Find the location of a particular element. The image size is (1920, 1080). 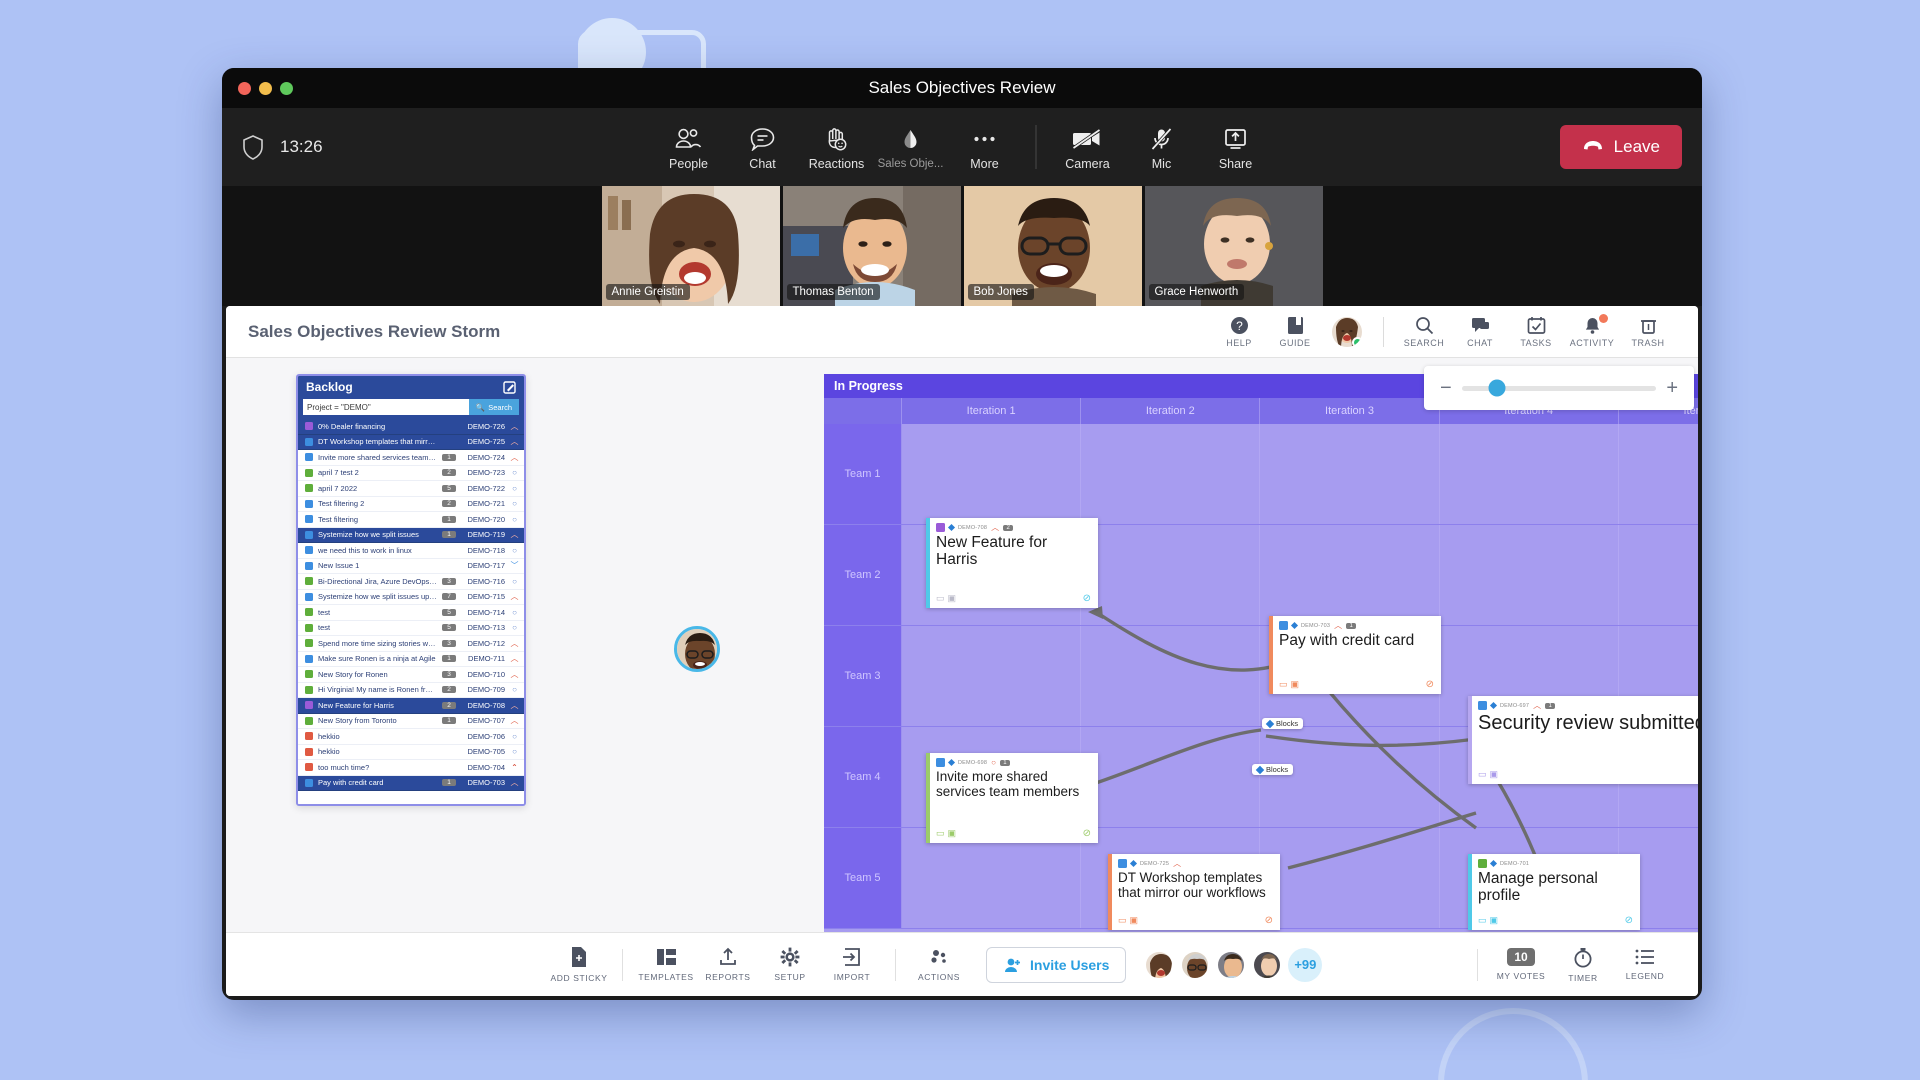

add-sticky-button: ADD STICKY is located at coordinates (579, 964).